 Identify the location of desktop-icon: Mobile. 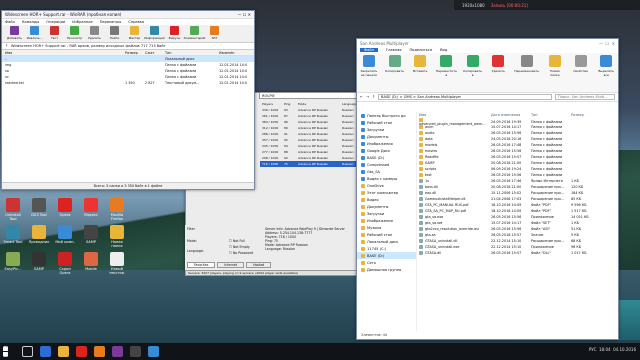
(91, 263).